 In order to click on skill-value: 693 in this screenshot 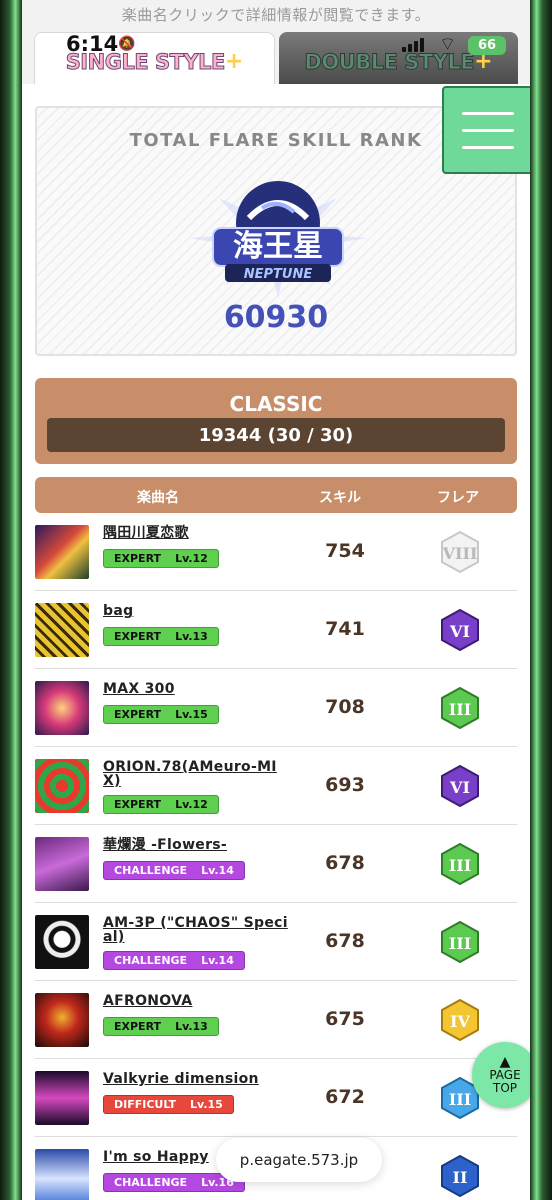, I will do `click(345, 785)`.